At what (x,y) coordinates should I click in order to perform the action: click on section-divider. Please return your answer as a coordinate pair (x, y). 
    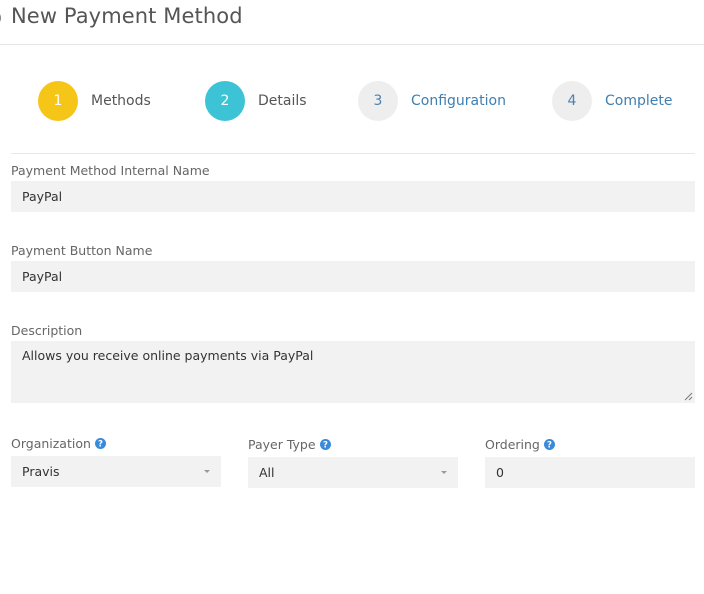
    Looking at the image, I should click on (353, 153).